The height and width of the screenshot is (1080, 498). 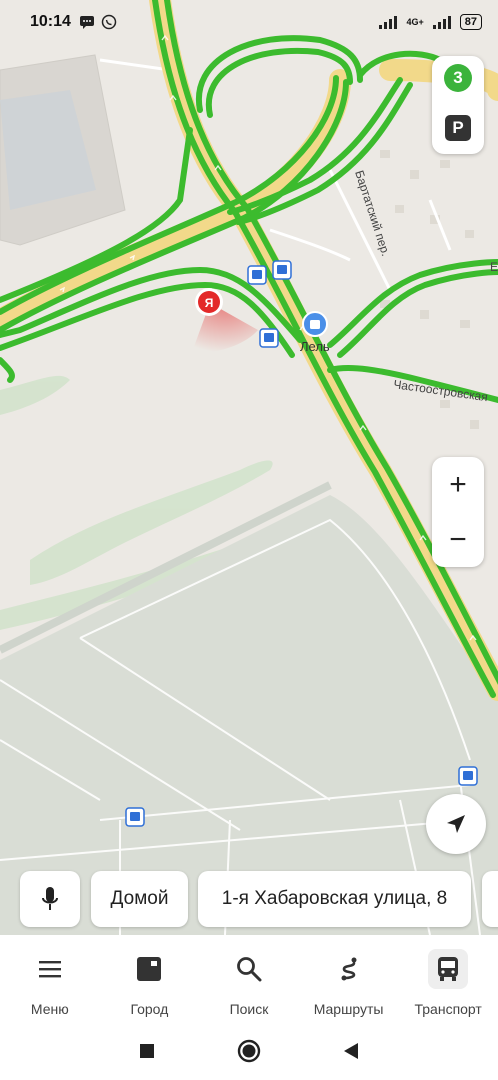 What do you see at coordinates (458, 105) in the screenshot?
I see `layers-panel: 3 P` at bounding box center [458, 105].